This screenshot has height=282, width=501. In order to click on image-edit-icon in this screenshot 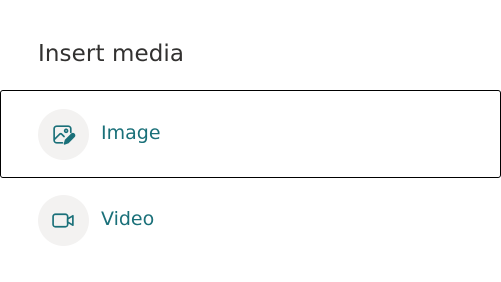, I will do `click(64, 135)`.